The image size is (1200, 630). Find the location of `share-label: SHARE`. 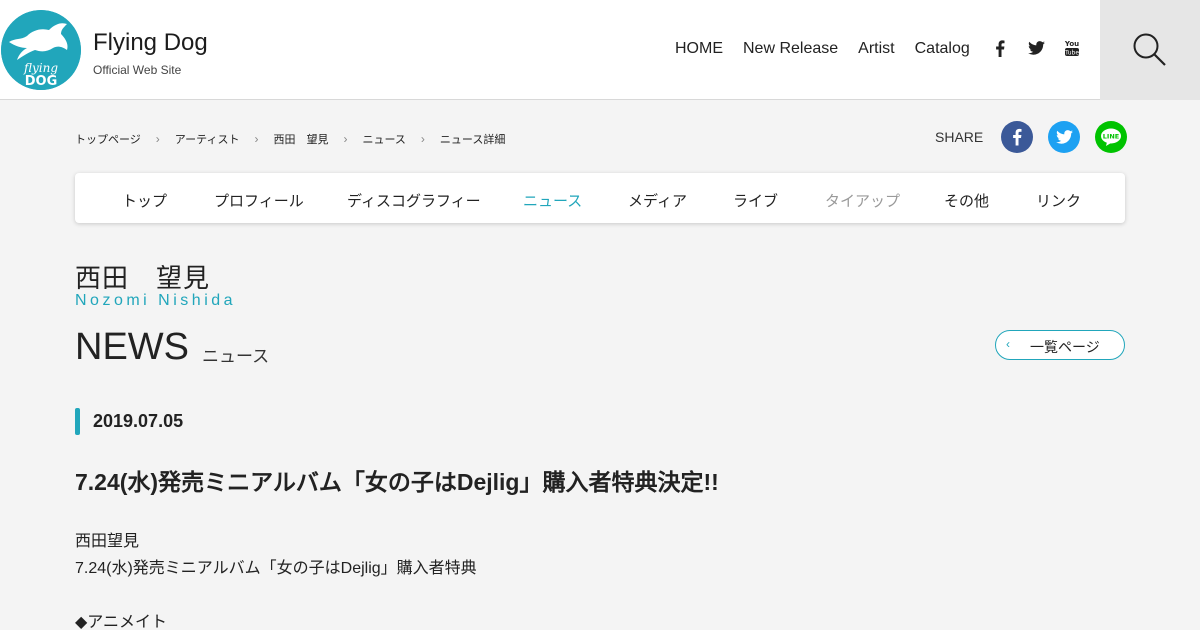

share-label: SHARE is located at coordinates (959, 137).